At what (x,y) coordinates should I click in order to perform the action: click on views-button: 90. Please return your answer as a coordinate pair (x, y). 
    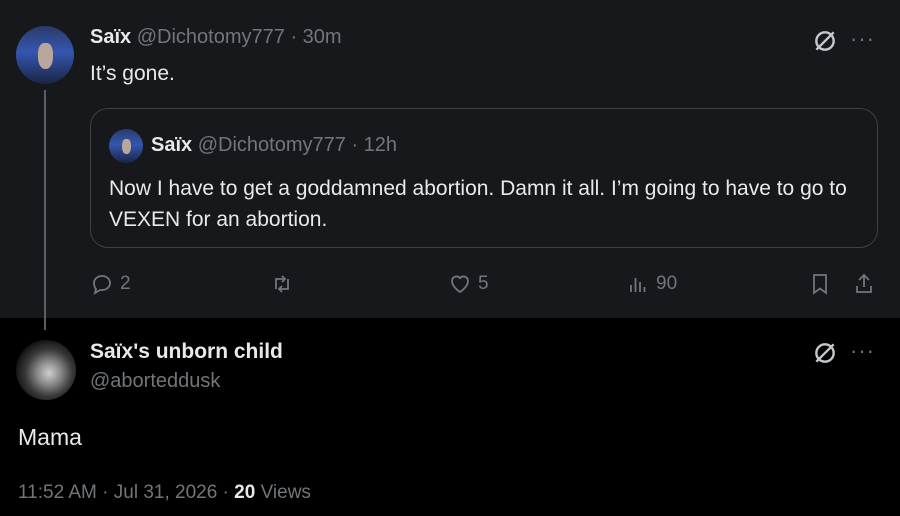
    Looking at the image, I should click on (651, 284).